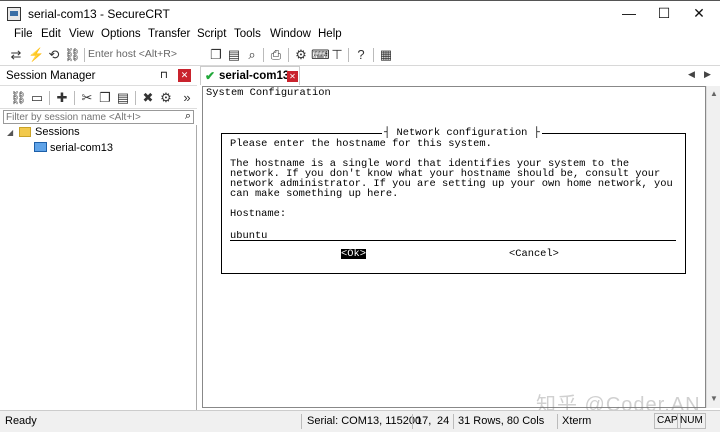 This screenshot has height=432, width=720. What do you see at coordinates (258, 214) in the screenshot?
I see `hostname-label: Hostname:` at bounding box center [258, 214].